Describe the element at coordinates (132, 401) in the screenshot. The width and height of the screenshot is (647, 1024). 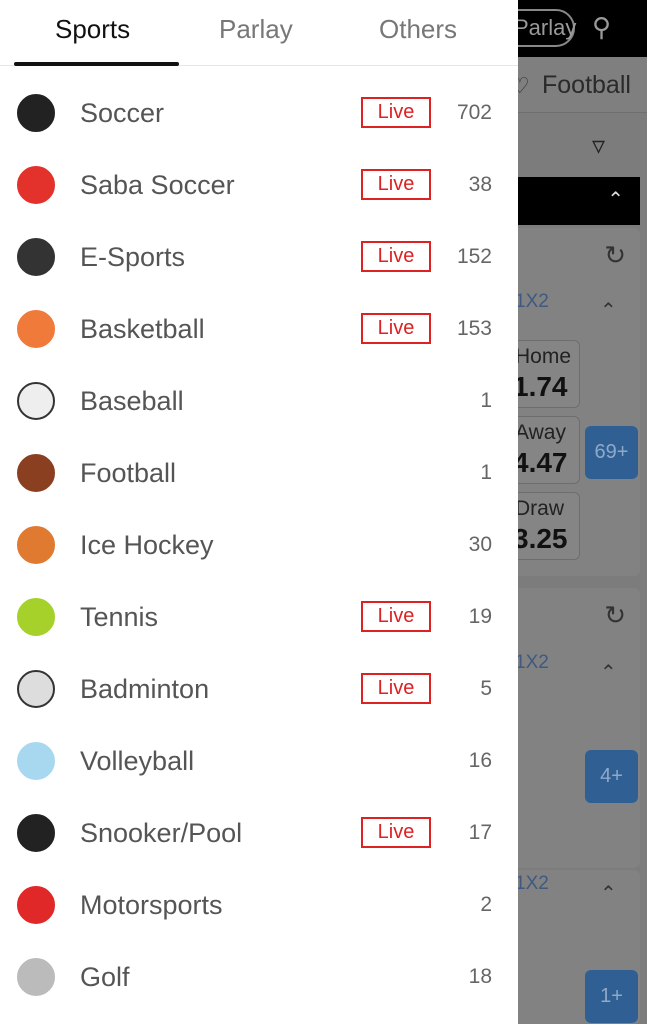
I see `sport-name: Baseball` at that location.